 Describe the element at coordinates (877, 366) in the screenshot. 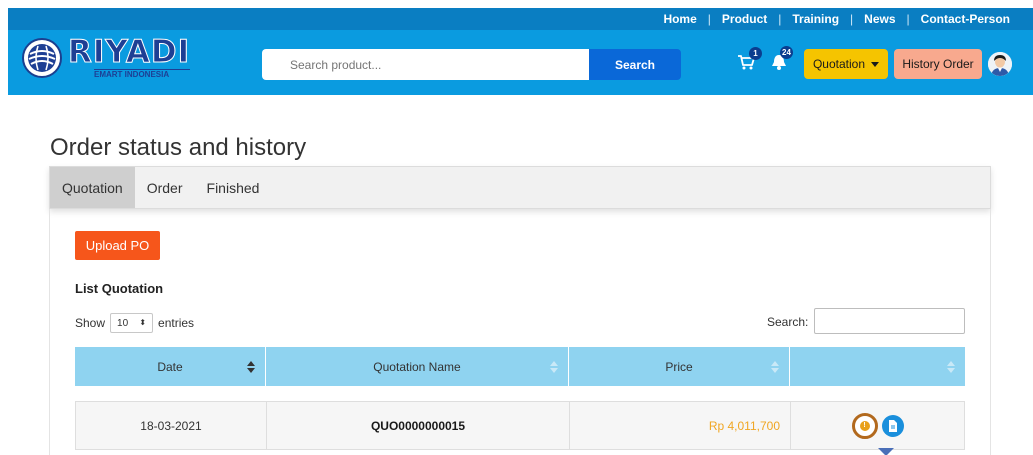

I see `column-header-actions` at that location.